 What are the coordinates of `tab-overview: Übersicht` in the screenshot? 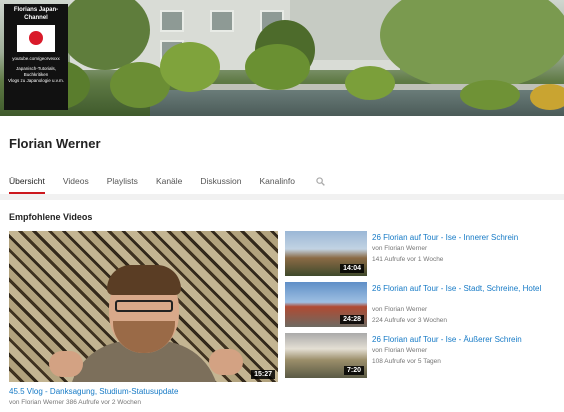 It's located at (27, 181).